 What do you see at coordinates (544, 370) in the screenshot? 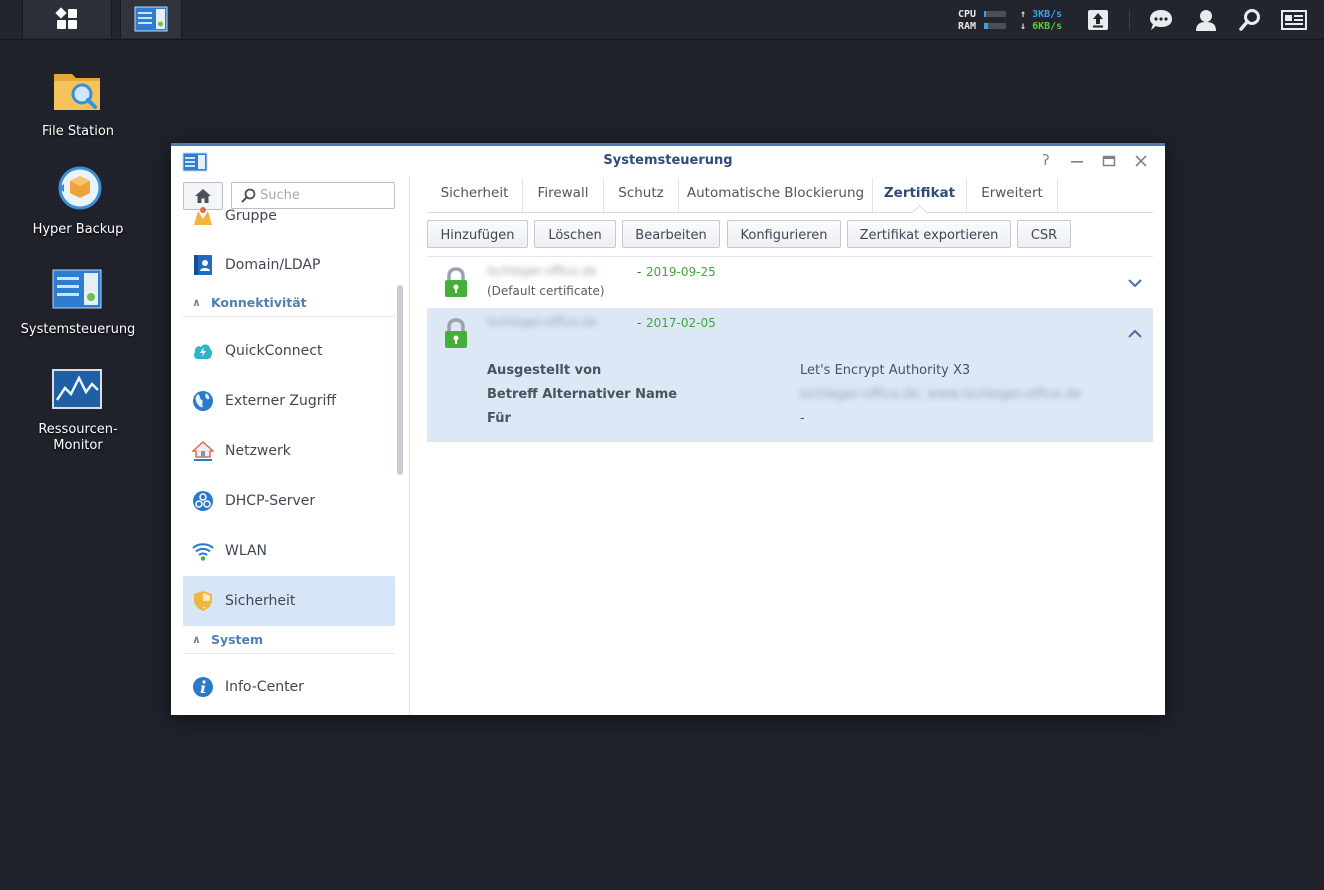
I see `detail-label-issuer: Ausgestellt von` at bounding box center [544, 370].